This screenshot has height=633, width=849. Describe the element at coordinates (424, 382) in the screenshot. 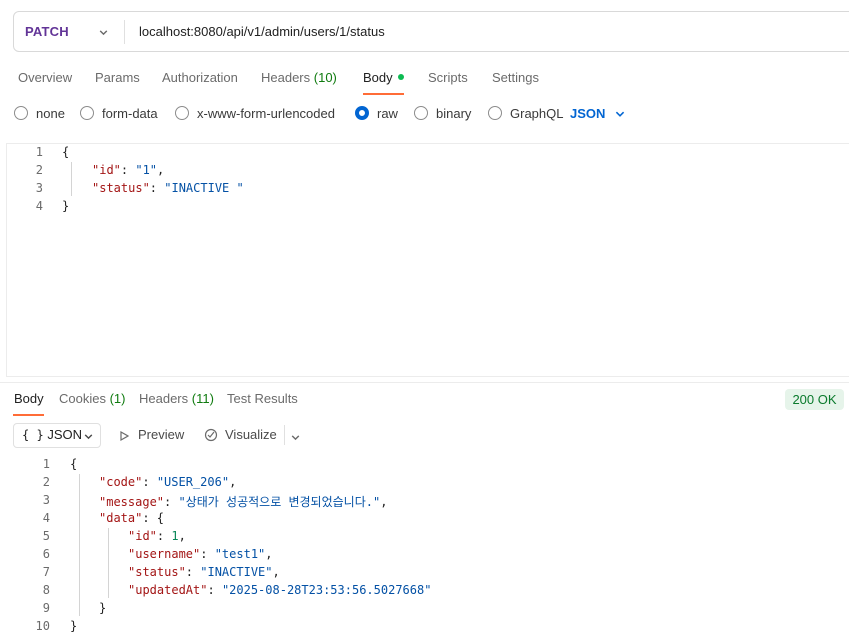

I see `response-divider` at that location.